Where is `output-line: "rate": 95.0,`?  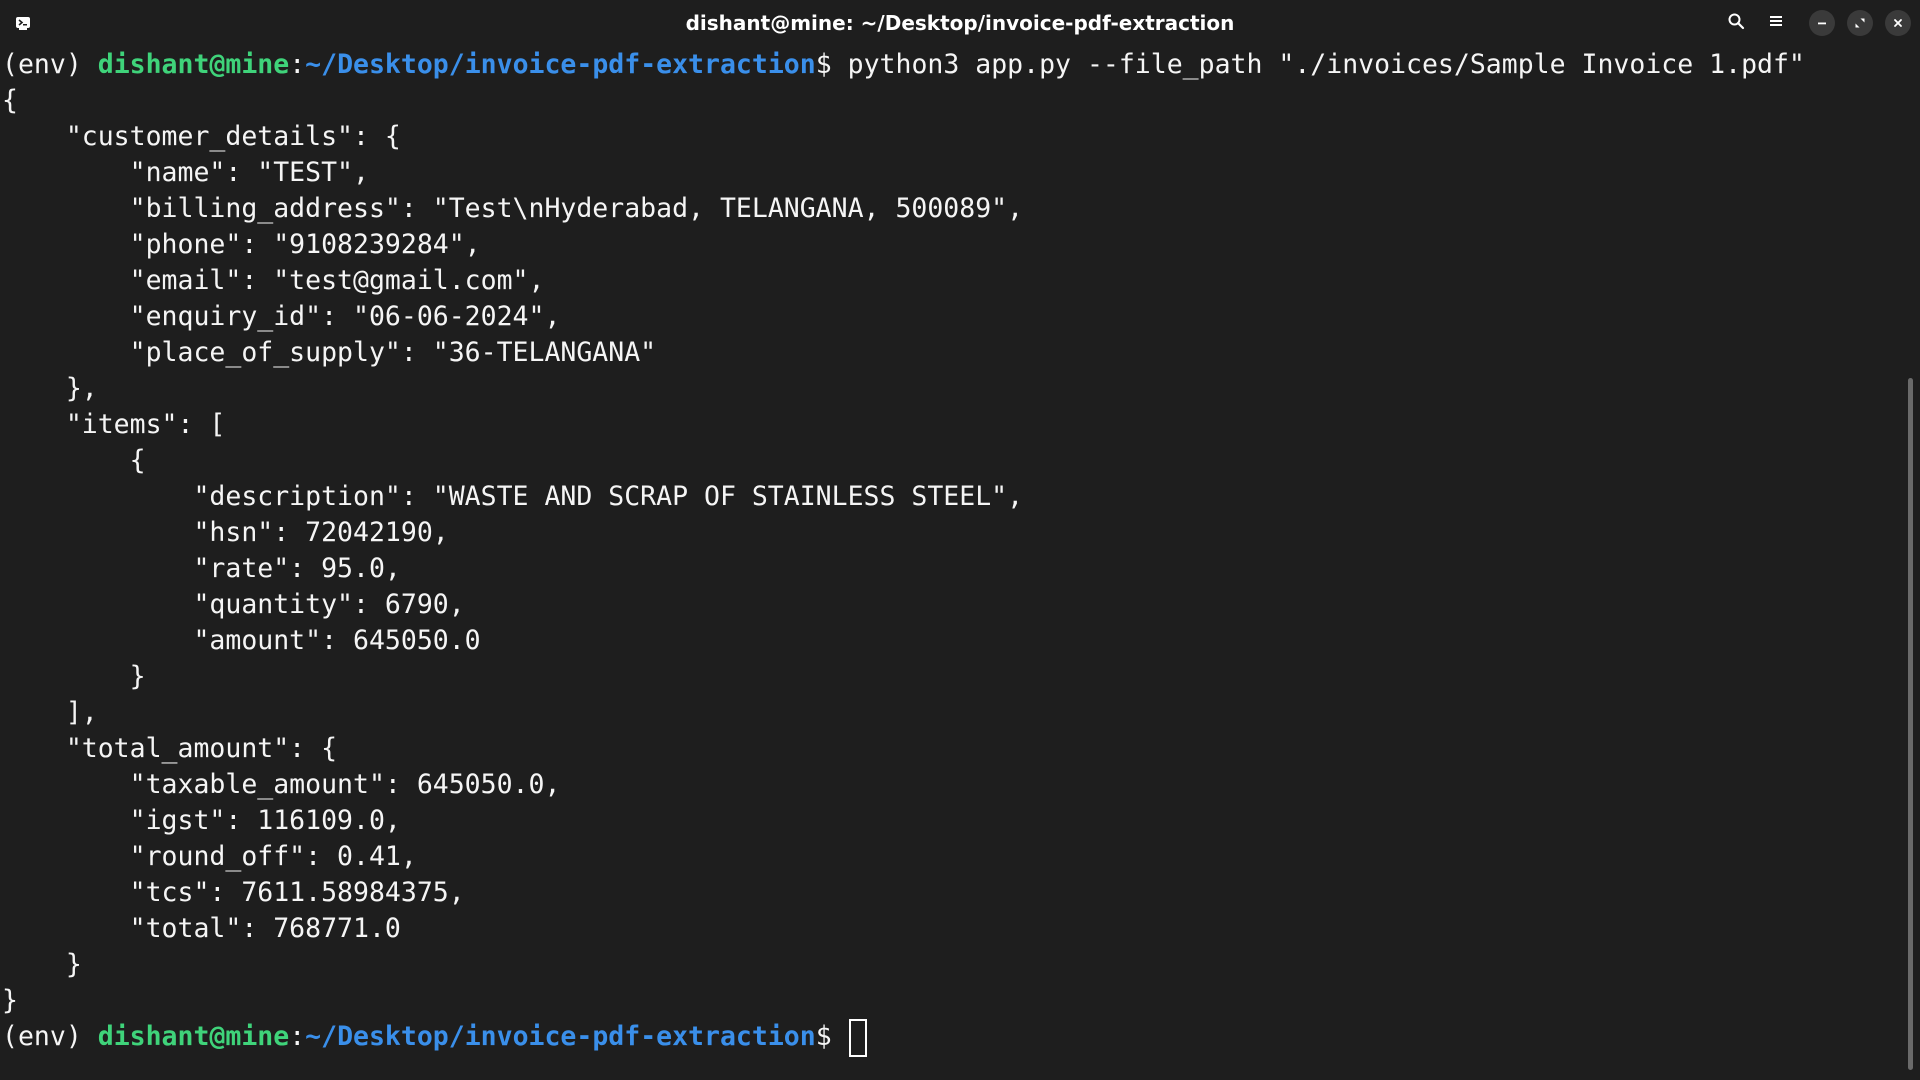
output-line: "rate": 95.0, is located at coordinates (201, 568).